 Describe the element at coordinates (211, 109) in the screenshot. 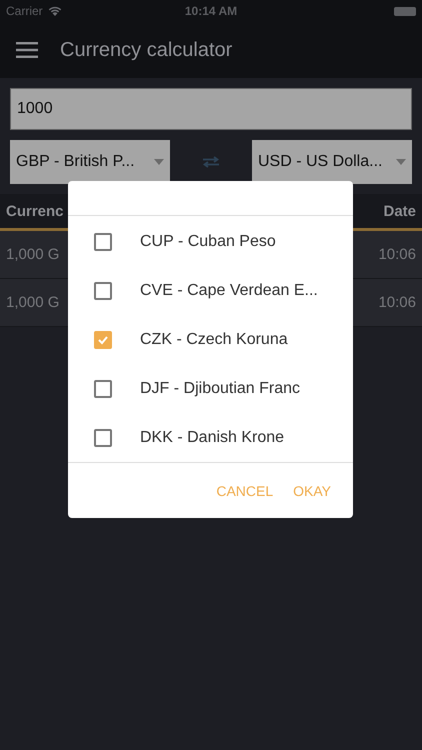

I see `amount-field: 1000` at that location.